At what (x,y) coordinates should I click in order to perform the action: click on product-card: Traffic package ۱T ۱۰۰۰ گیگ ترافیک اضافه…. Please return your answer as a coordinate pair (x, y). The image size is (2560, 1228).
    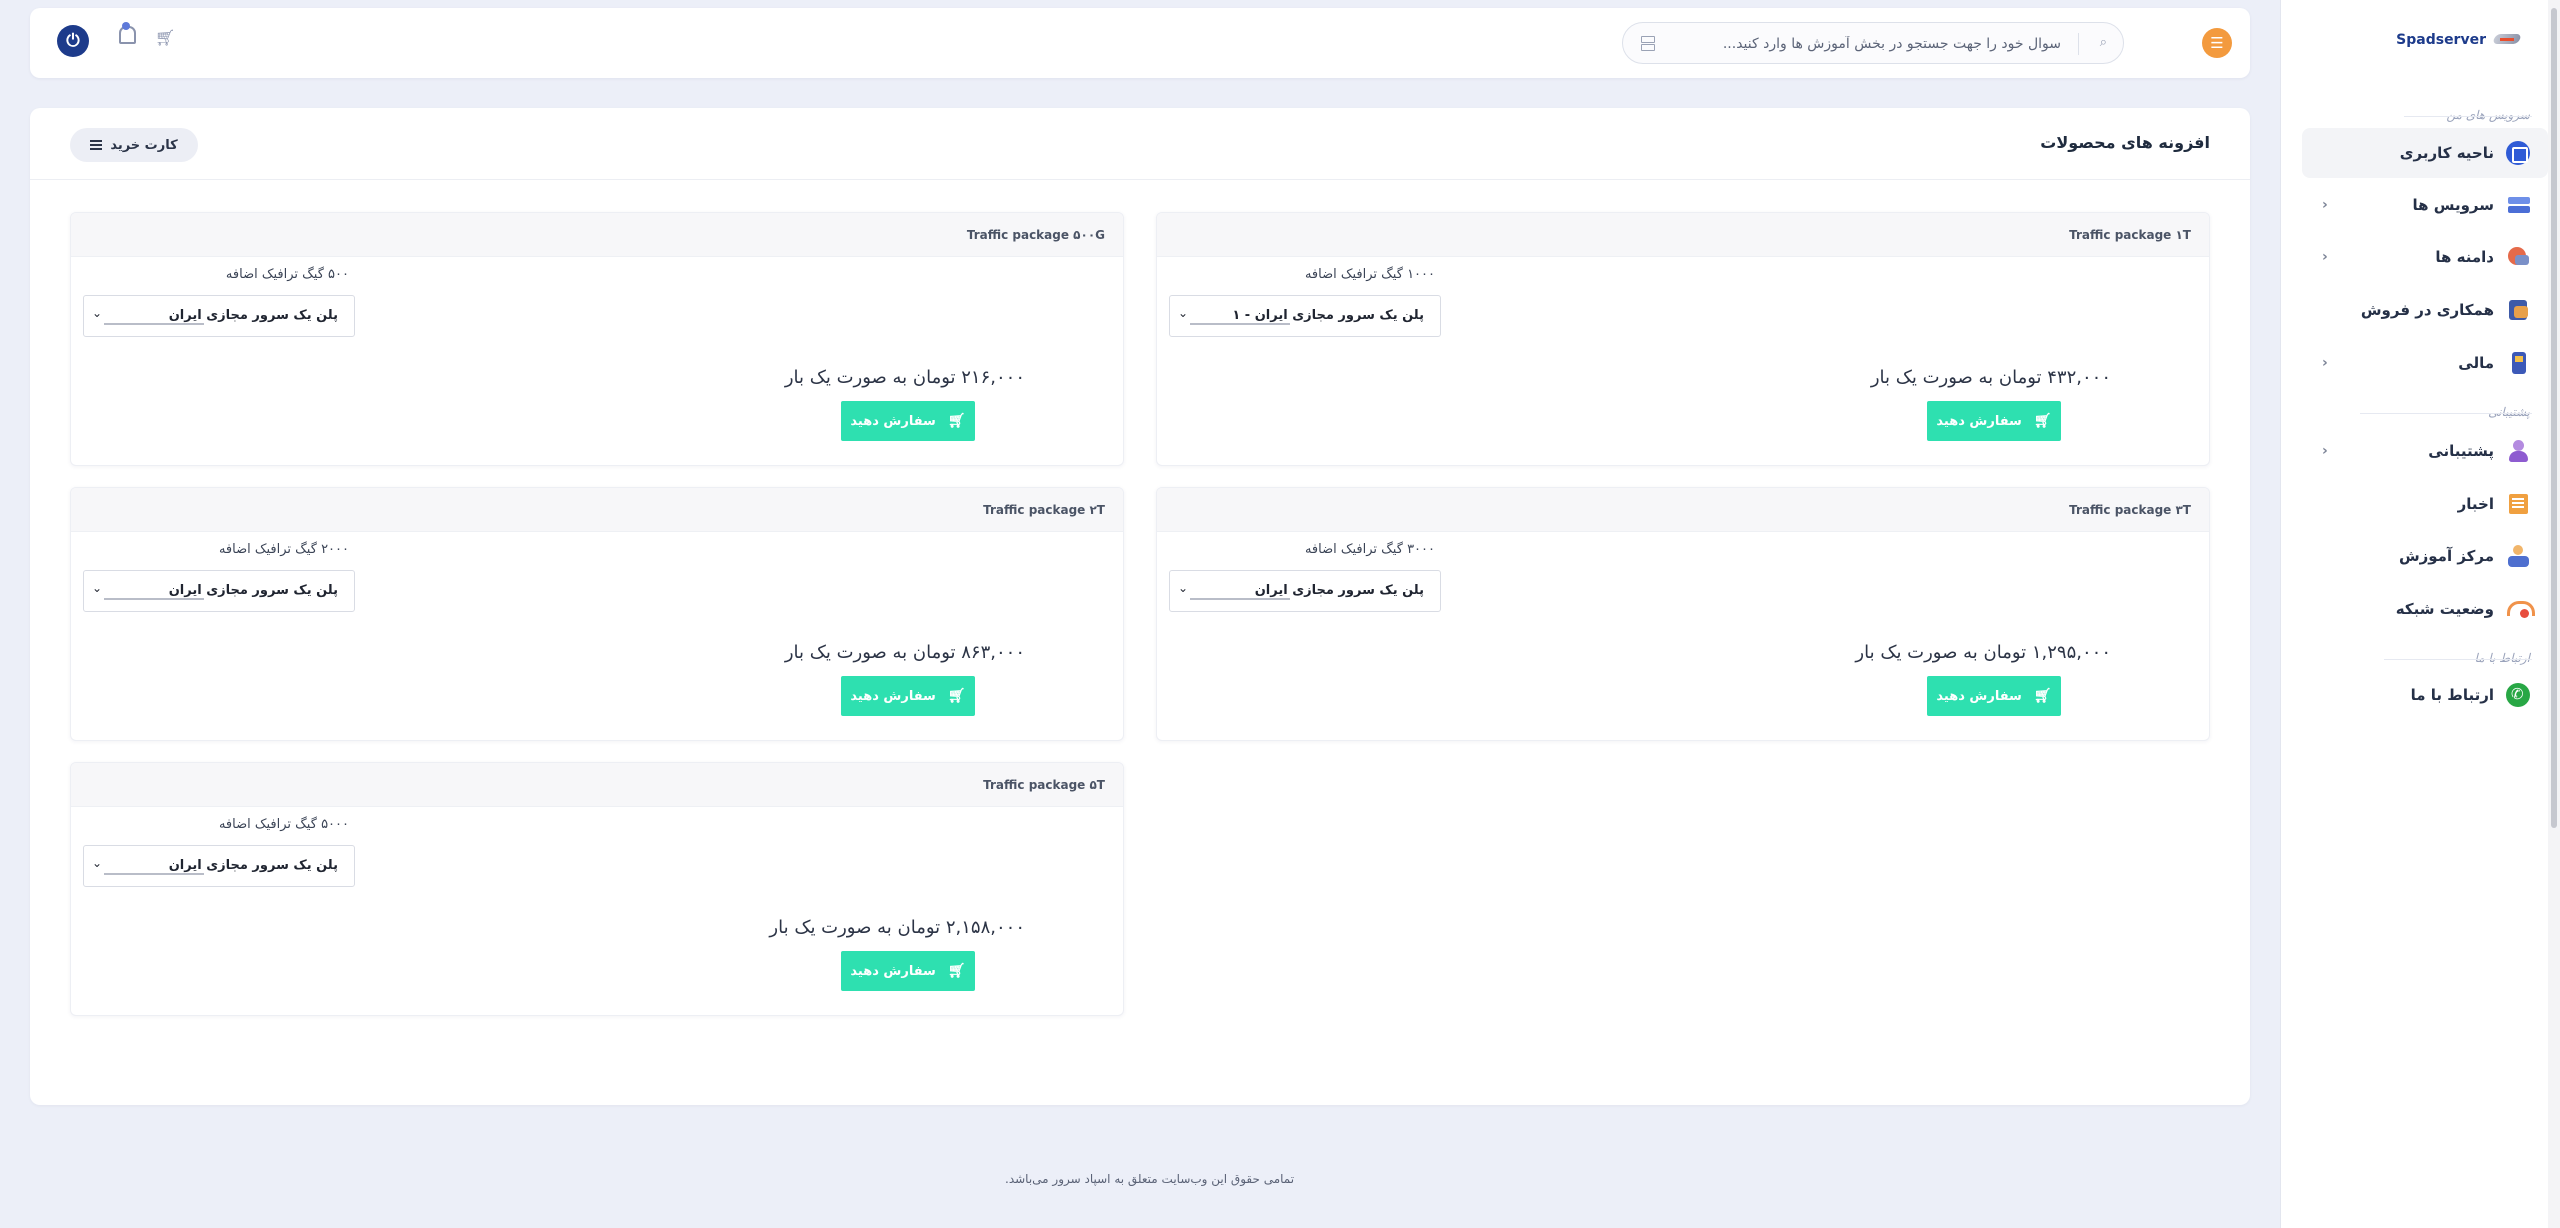
    Looking at the image, I should click on (1683, 339).